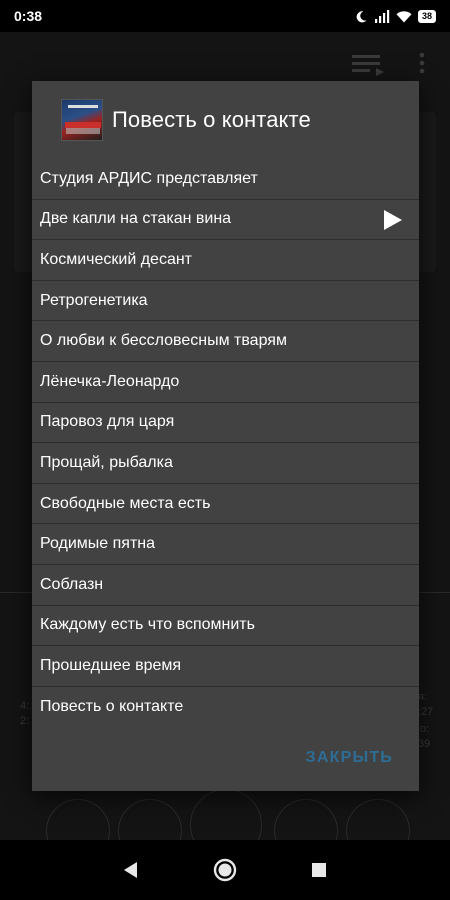  I want to click on chapter-label: Космический десант, so click(116, 259).